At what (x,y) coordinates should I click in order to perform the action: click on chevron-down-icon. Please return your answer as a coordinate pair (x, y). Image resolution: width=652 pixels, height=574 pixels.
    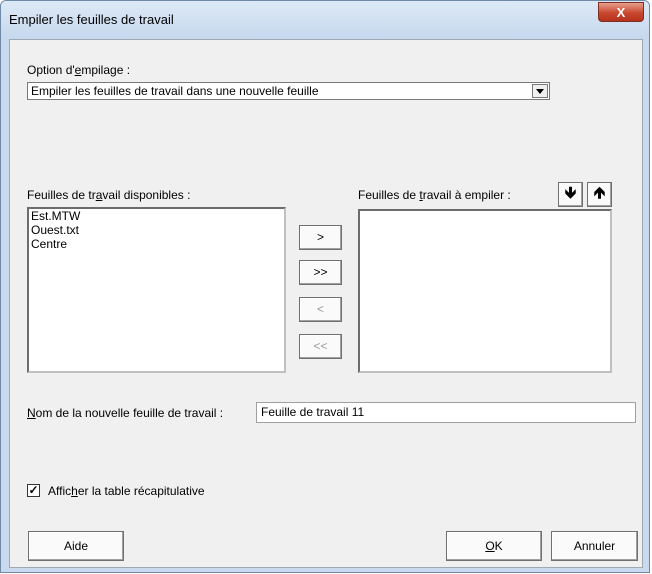
    Looking at the image, I should click on (540, 91).